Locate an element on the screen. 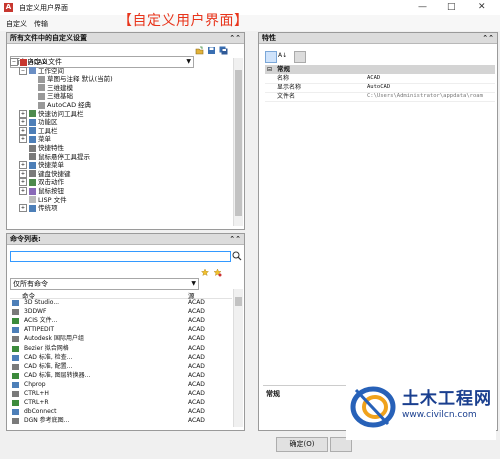  command-row: ACIS 文件... ACAD is located at coordinates (121, 321).